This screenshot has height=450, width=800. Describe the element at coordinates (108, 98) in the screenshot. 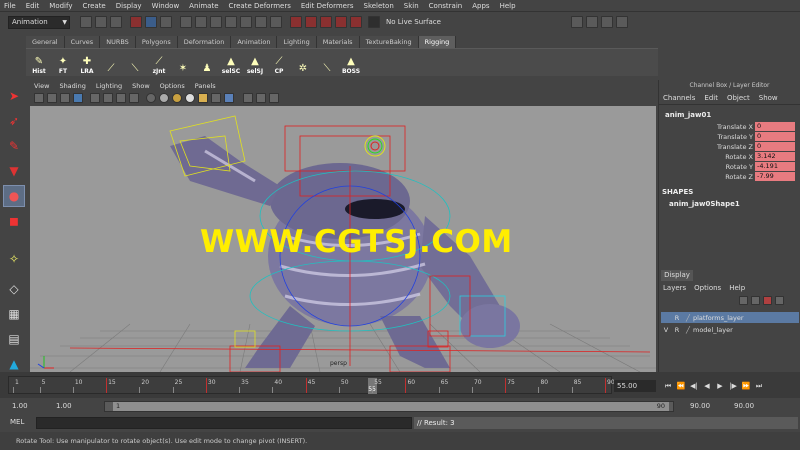

I see `film-gate-icon` at that location.